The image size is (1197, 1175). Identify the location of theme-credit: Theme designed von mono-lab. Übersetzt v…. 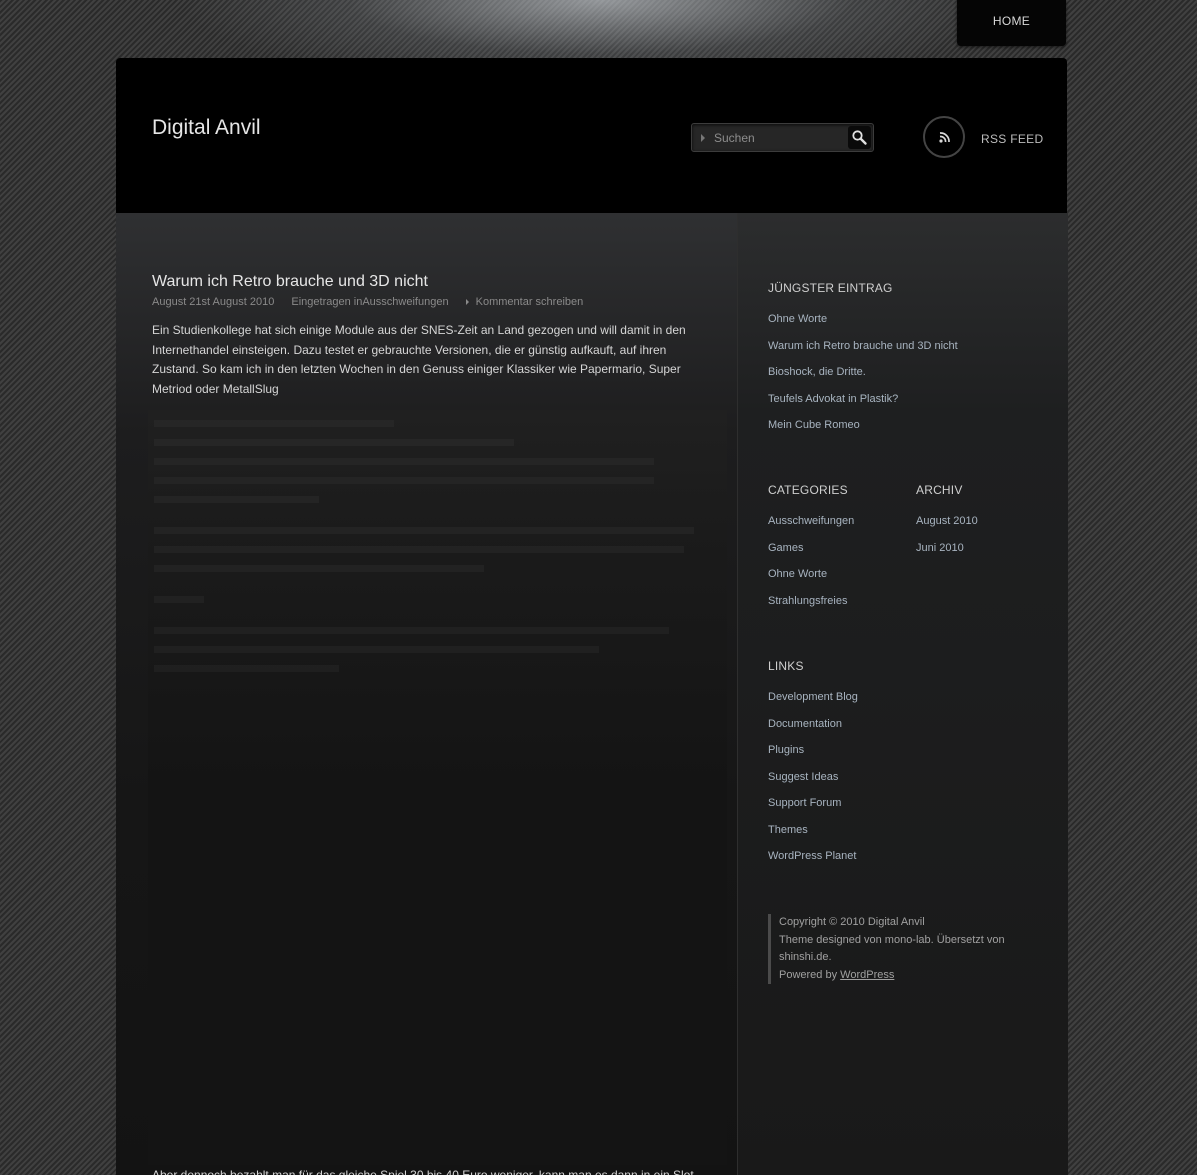
(892, 948).